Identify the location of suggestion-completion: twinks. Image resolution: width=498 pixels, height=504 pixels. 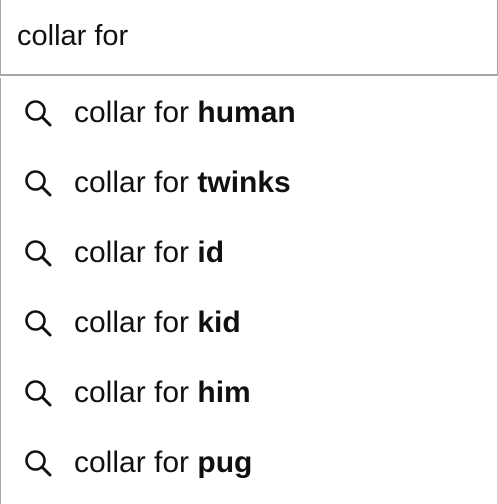
(244, 182).